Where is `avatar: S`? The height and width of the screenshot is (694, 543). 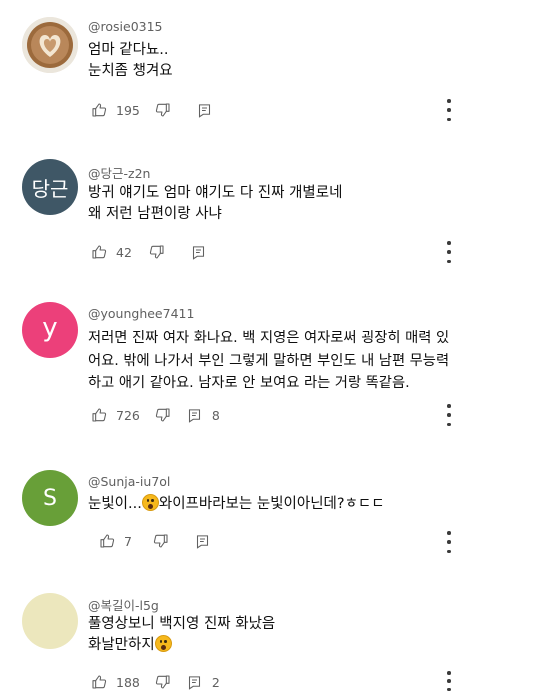 avatar: S is located at coordinates (50, 498).